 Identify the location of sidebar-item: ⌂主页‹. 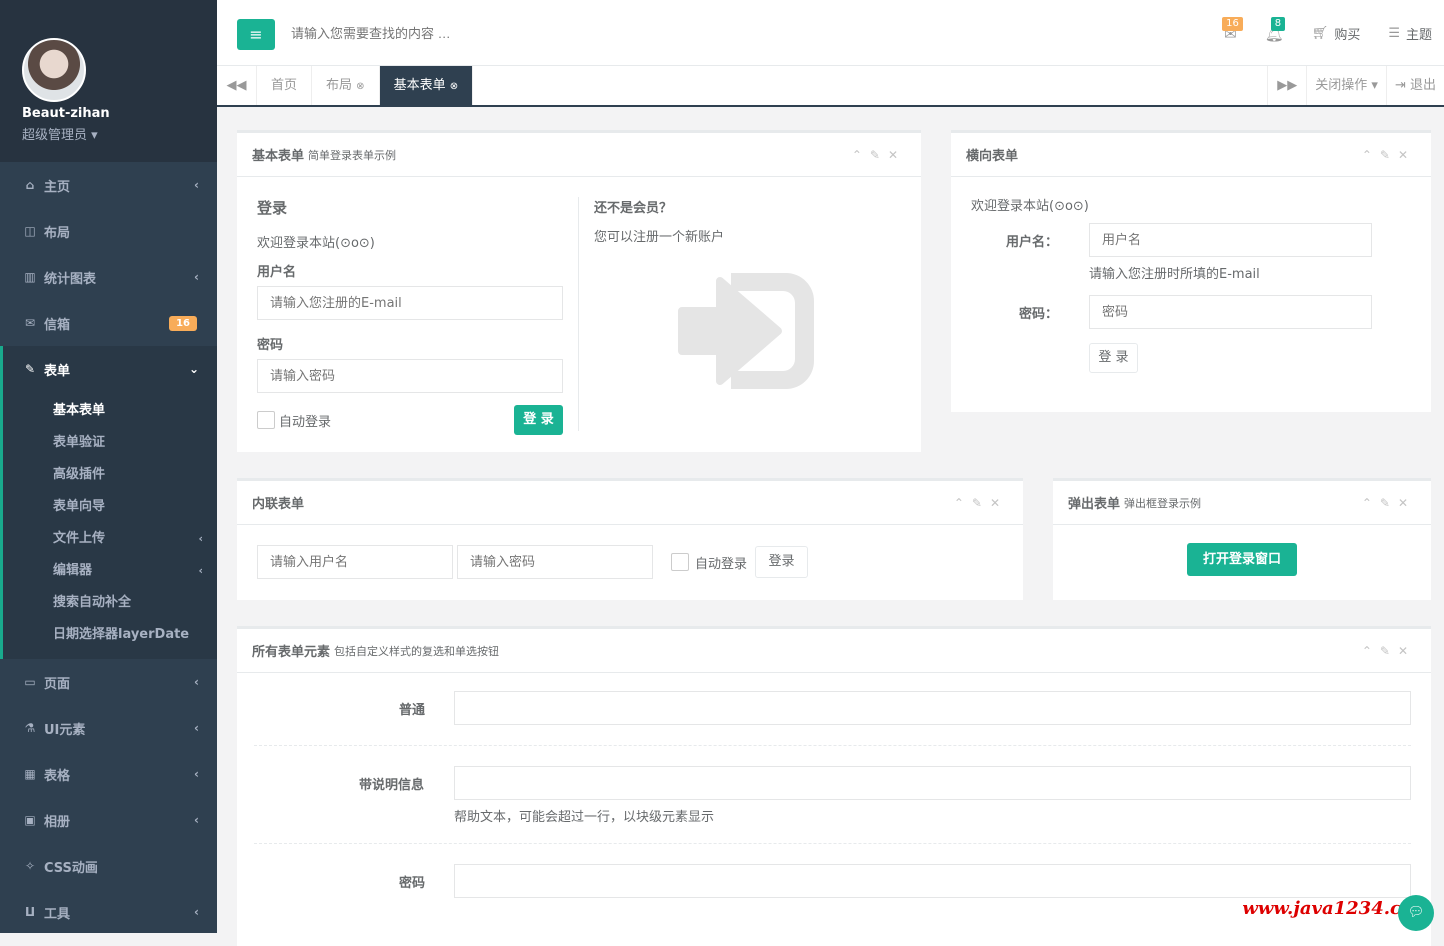
(108, 185).